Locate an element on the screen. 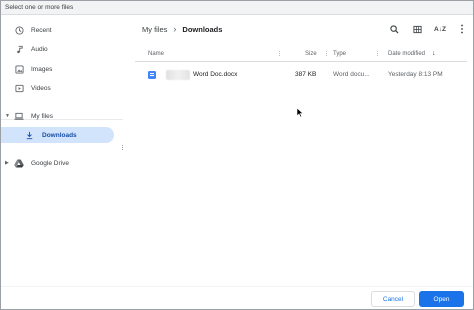 This screenshot has width=474, height=310. more-vertical-icon is located at coordinates (462, 29).